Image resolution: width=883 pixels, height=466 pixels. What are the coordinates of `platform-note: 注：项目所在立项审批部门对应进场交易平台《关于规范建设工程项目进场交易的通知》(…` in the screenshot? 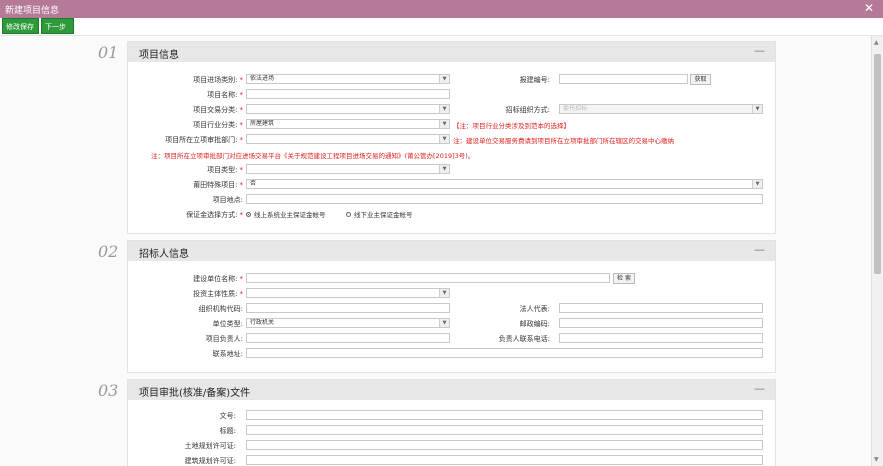 It's located at (313, 156).